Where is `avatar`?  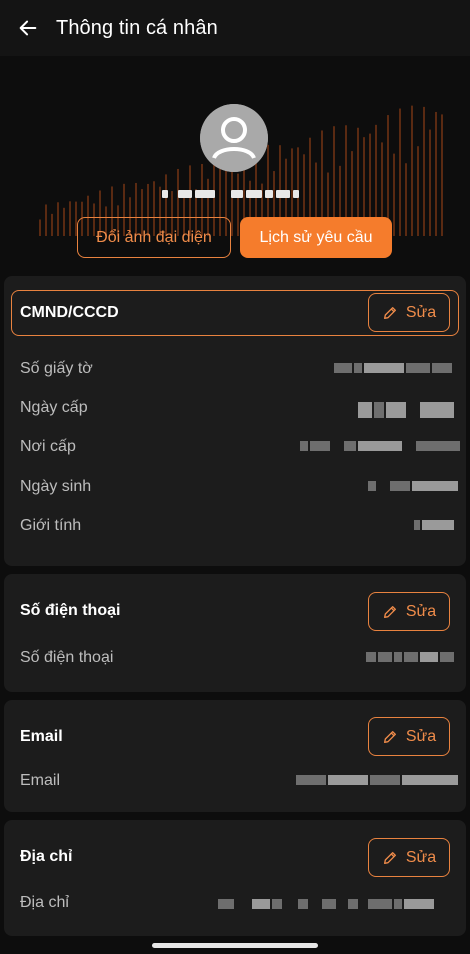 avatar is located at coordinates (234, 138).